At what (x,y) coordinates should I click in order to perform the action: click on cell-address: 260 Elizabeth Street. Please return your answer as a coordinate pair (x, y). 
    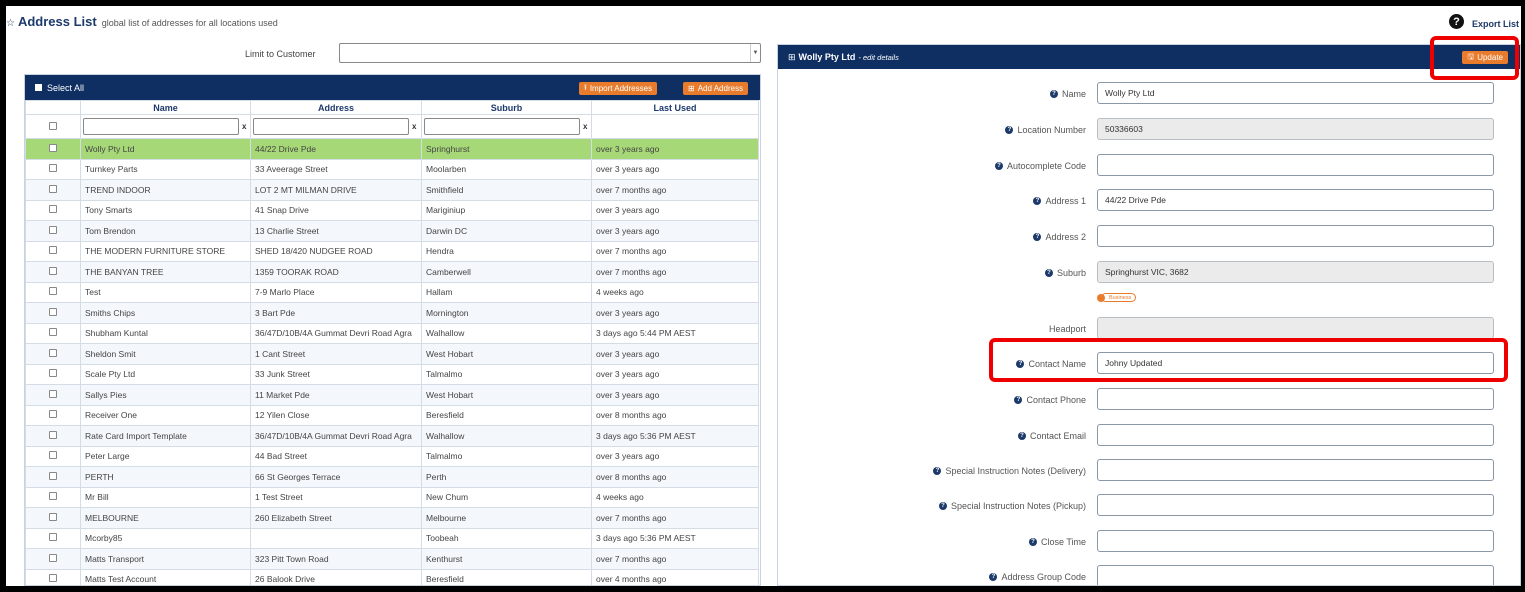
    Looking at the image, I should click on (336, 518).